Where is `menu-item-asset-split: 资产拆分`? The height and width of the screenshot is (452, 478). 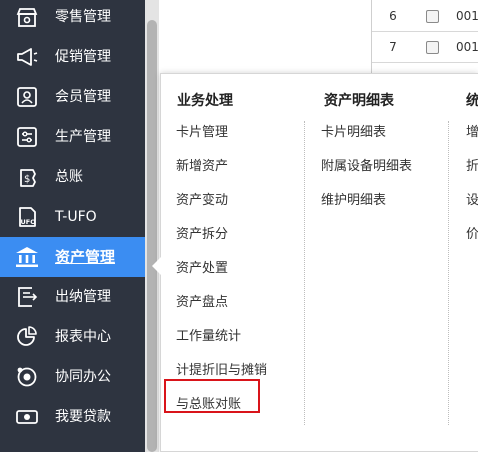
menu-item-asset-split: 资产拆分 is located at coordinates (202, 235).